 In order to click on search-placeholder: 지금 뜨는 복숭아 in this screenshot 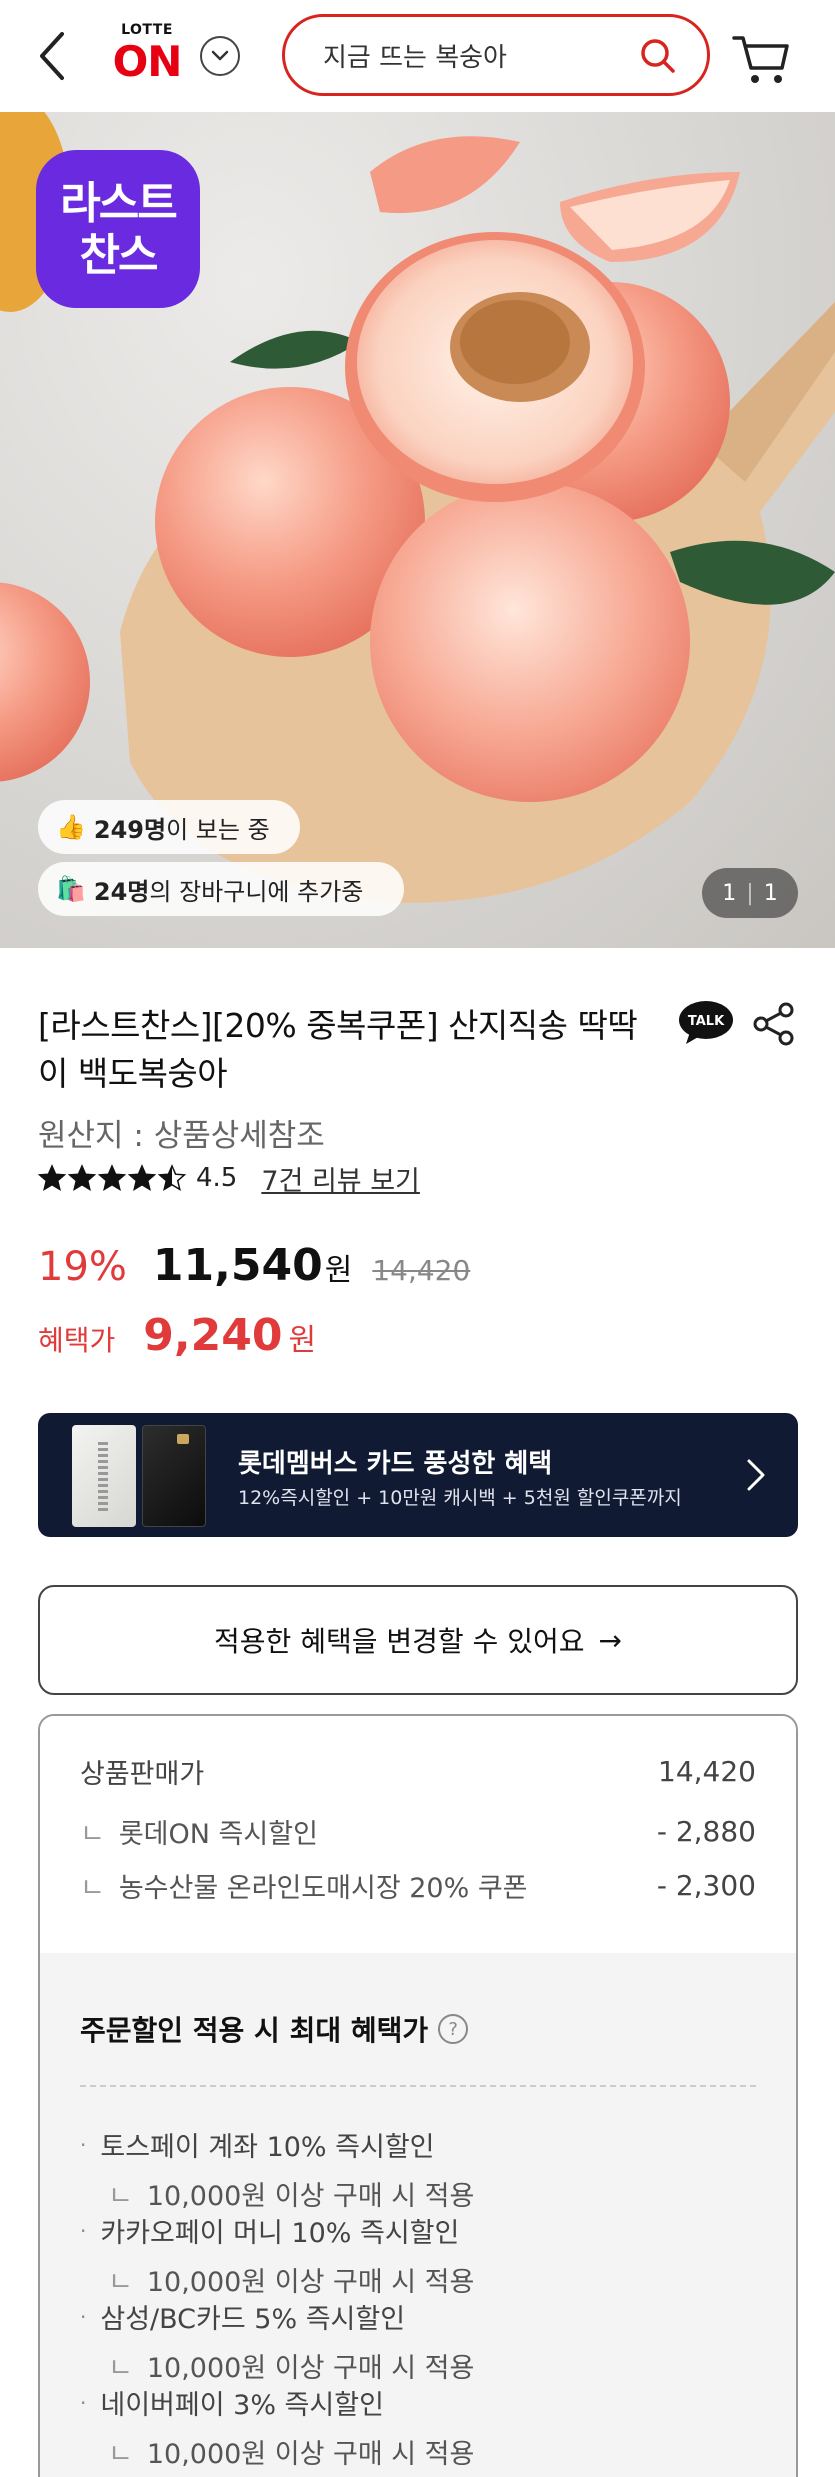, I will do `click(415, 57)`.